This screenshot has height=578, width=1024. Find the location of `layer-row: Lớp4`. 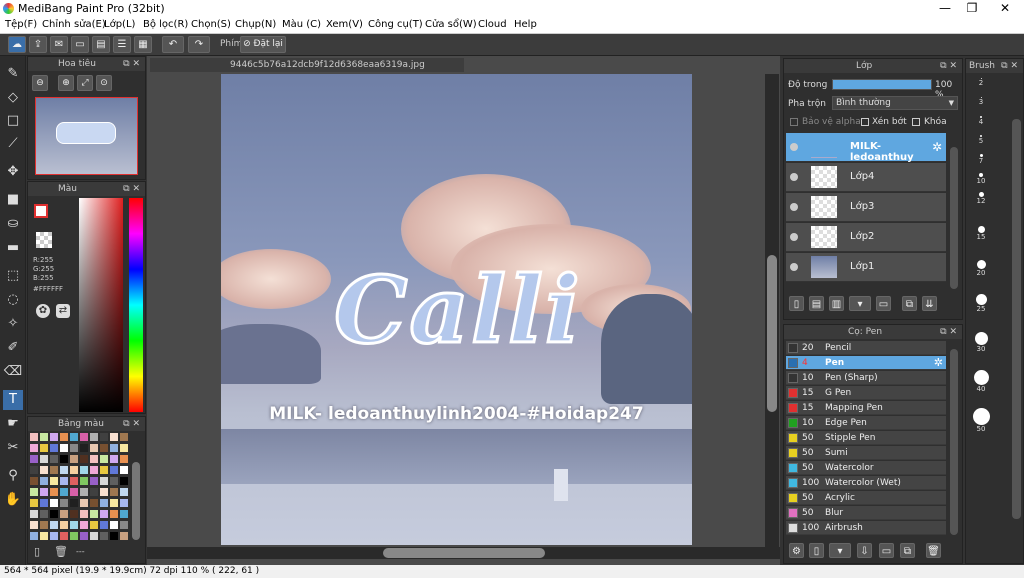

layer-row: Lớp4 is located at coordinates (866, 177).